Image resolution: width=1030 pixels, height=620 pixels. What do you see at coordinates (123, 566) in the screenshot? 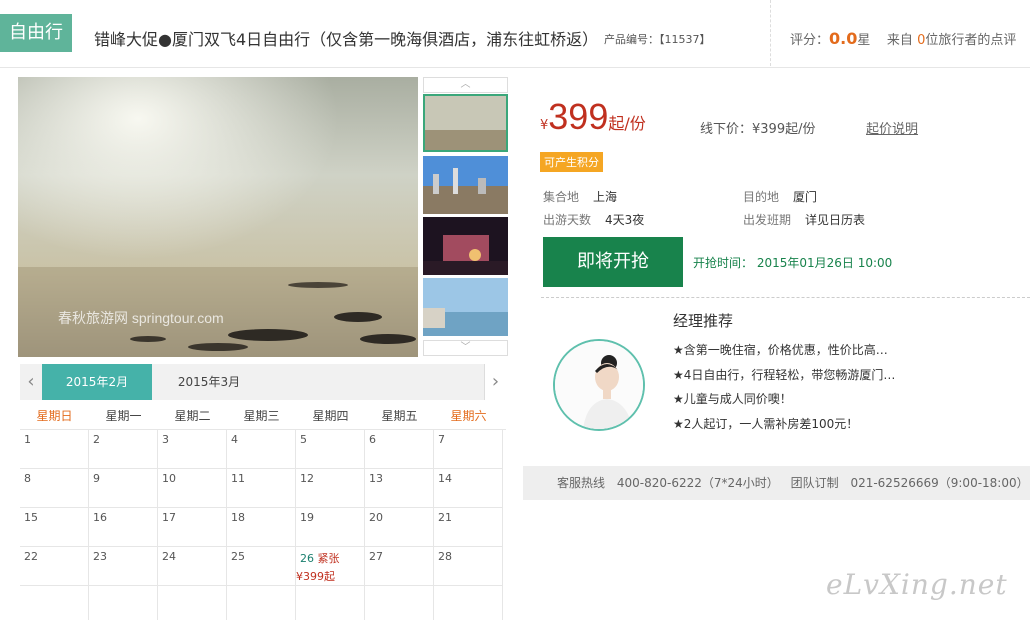
I see `calendar-day: 23` at bounding box center [123, 566].